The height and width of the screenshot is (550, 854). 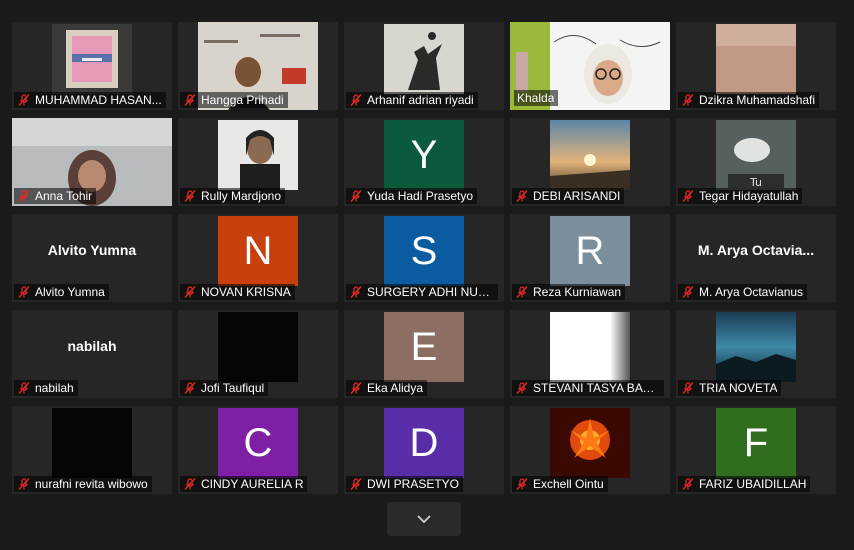 I want to click on avatar: Y, so click(x=424, y=155).